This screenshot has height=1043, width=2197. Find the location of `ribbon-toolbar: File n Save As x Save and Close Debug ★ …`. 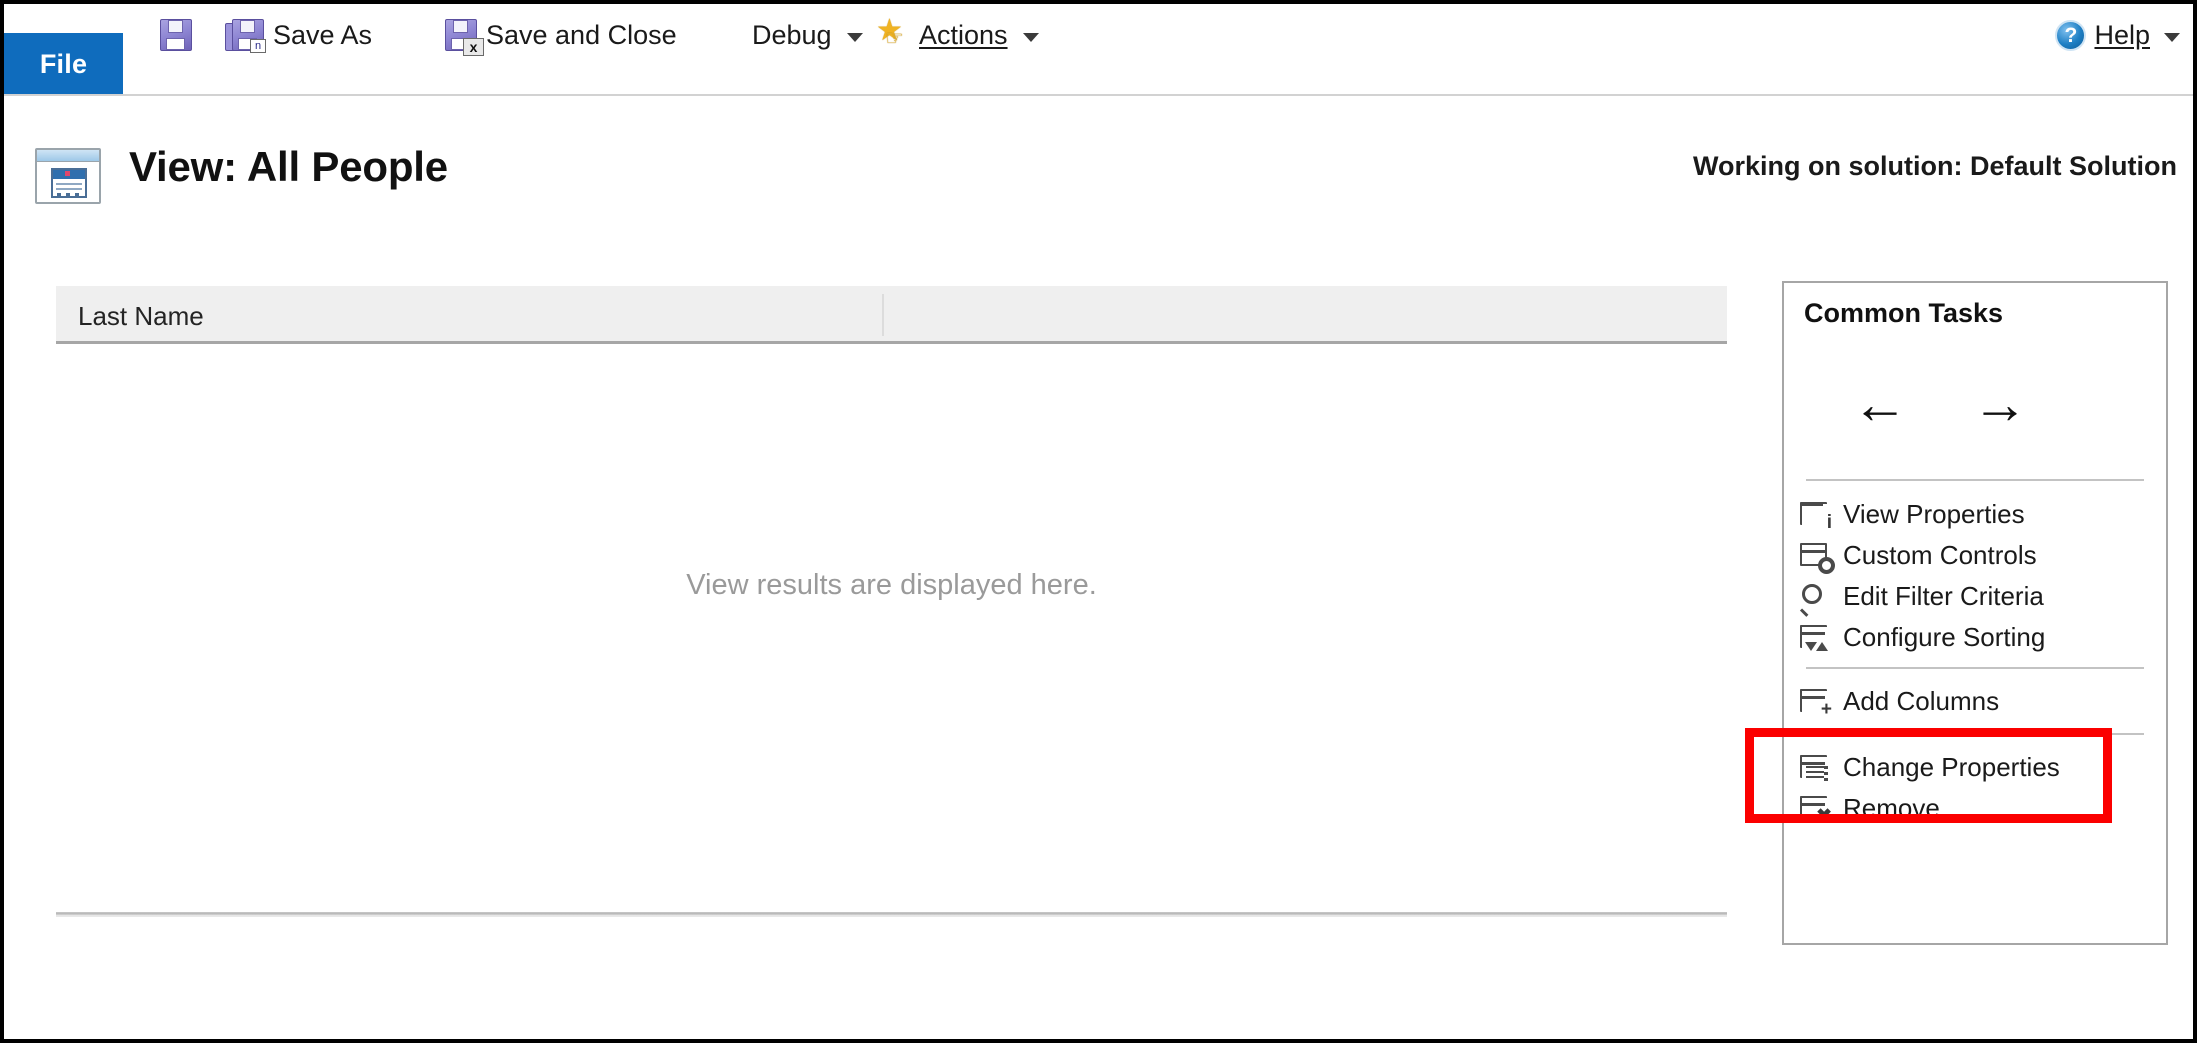

ribbon-toolbar: File n Save As x Save and Close Debug ★ … is located at coordinates (1098, 50).